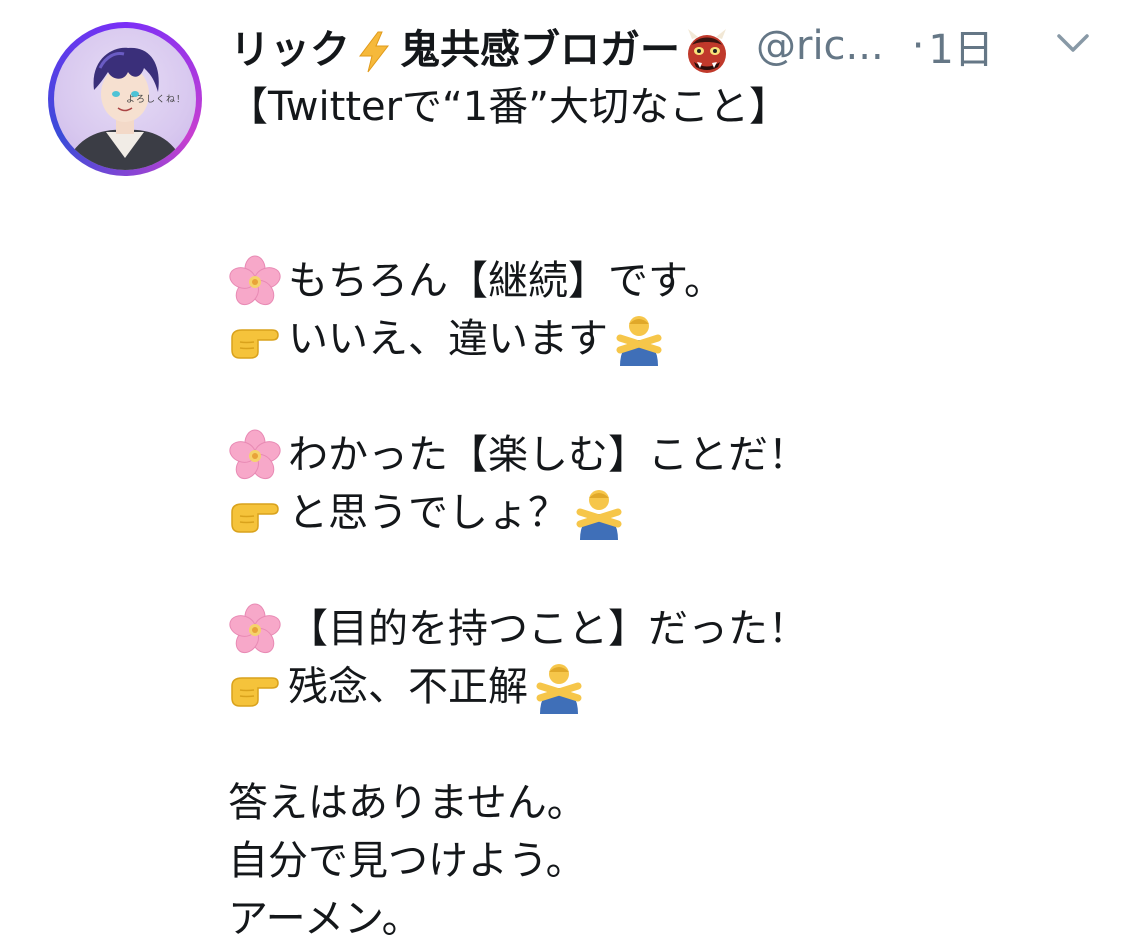 This screenshot has width=1125, height=948. Describe the element at coordinates (1073, 43) in the screenshot. I see `chevron-down-icon` at that location.